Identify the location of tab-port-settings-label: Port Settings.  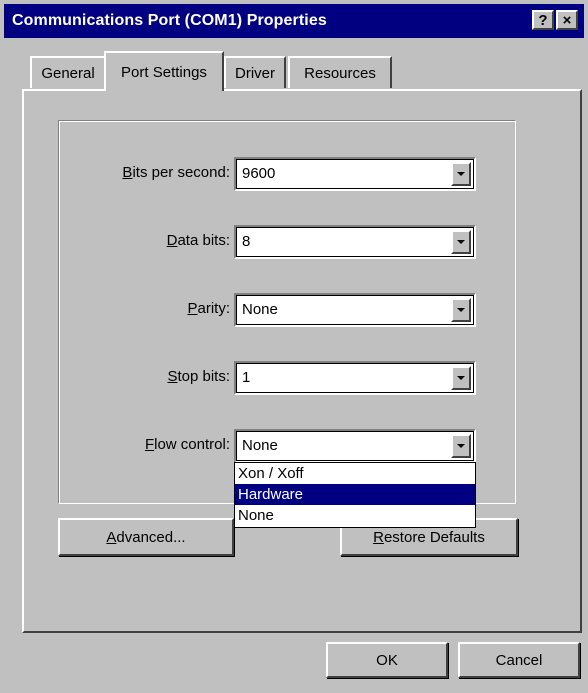
(164, 72).